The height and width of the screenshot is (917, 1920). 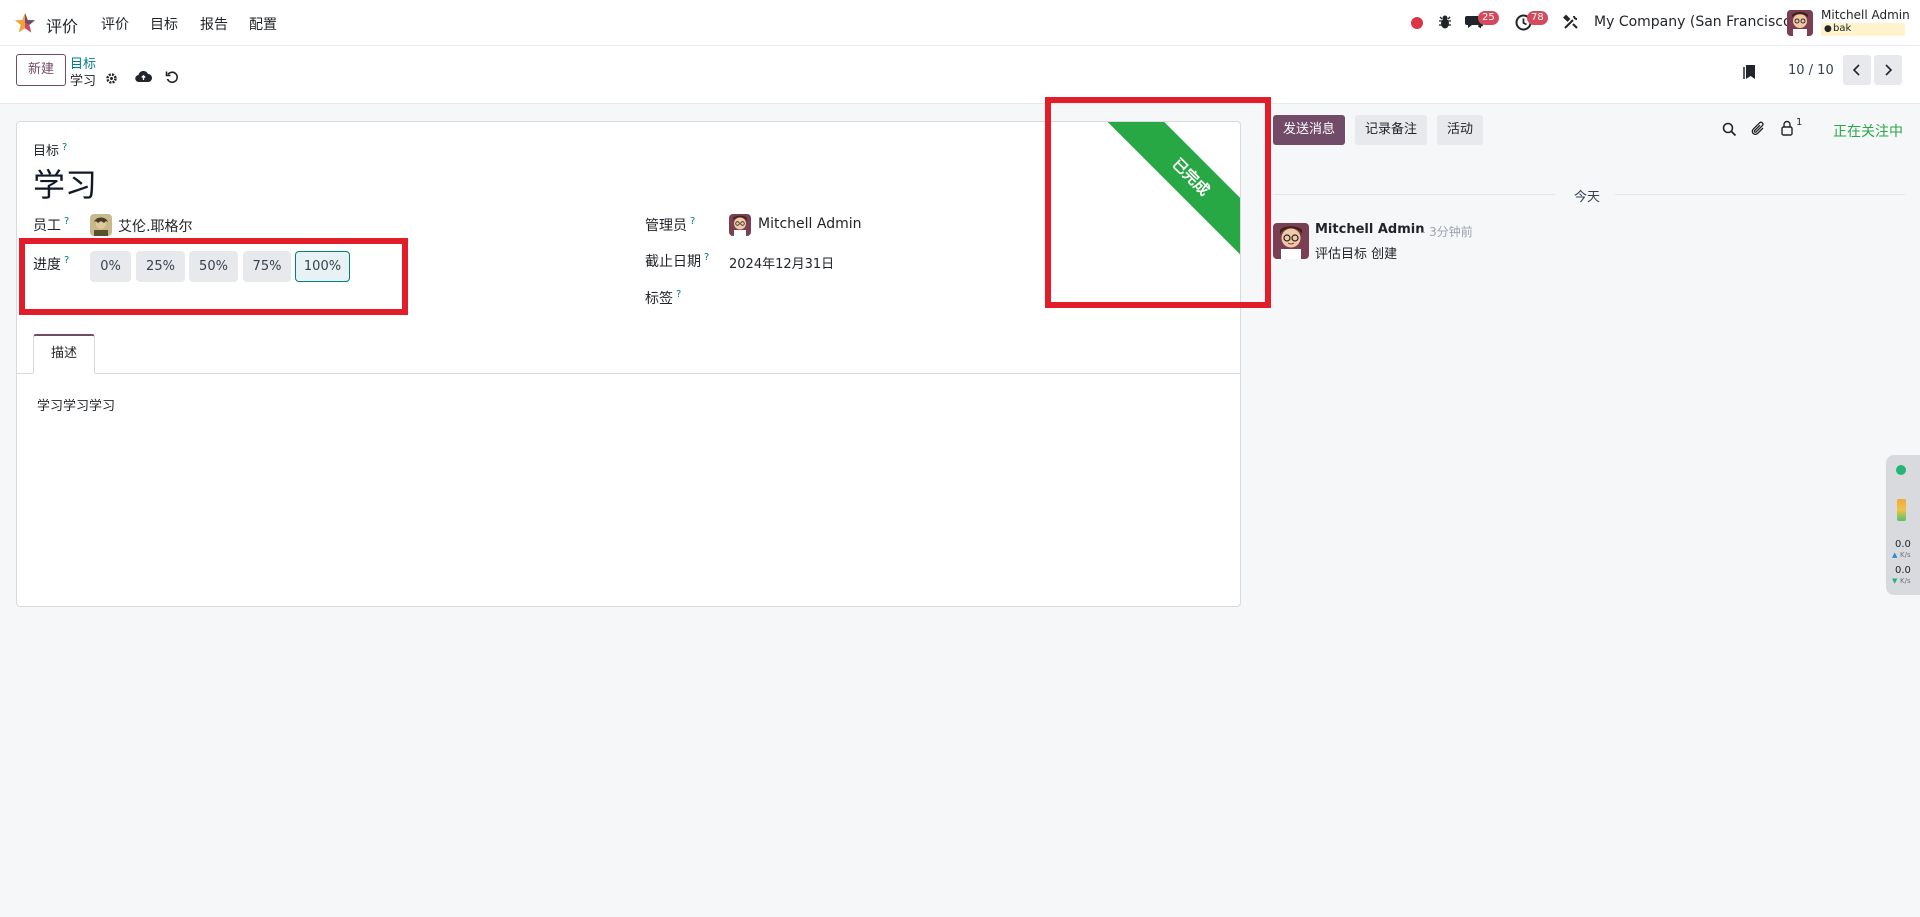 What do you see at coordinates (1356, 254) in the screenshot?
I see `message-body: 评估目标 创建` at bounding box center [1356, 254].